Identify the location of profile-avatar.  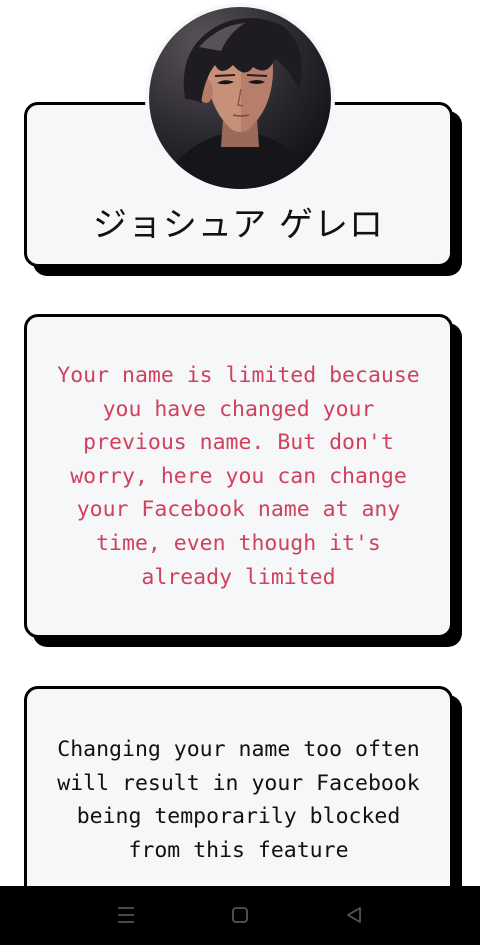
(240, 98).